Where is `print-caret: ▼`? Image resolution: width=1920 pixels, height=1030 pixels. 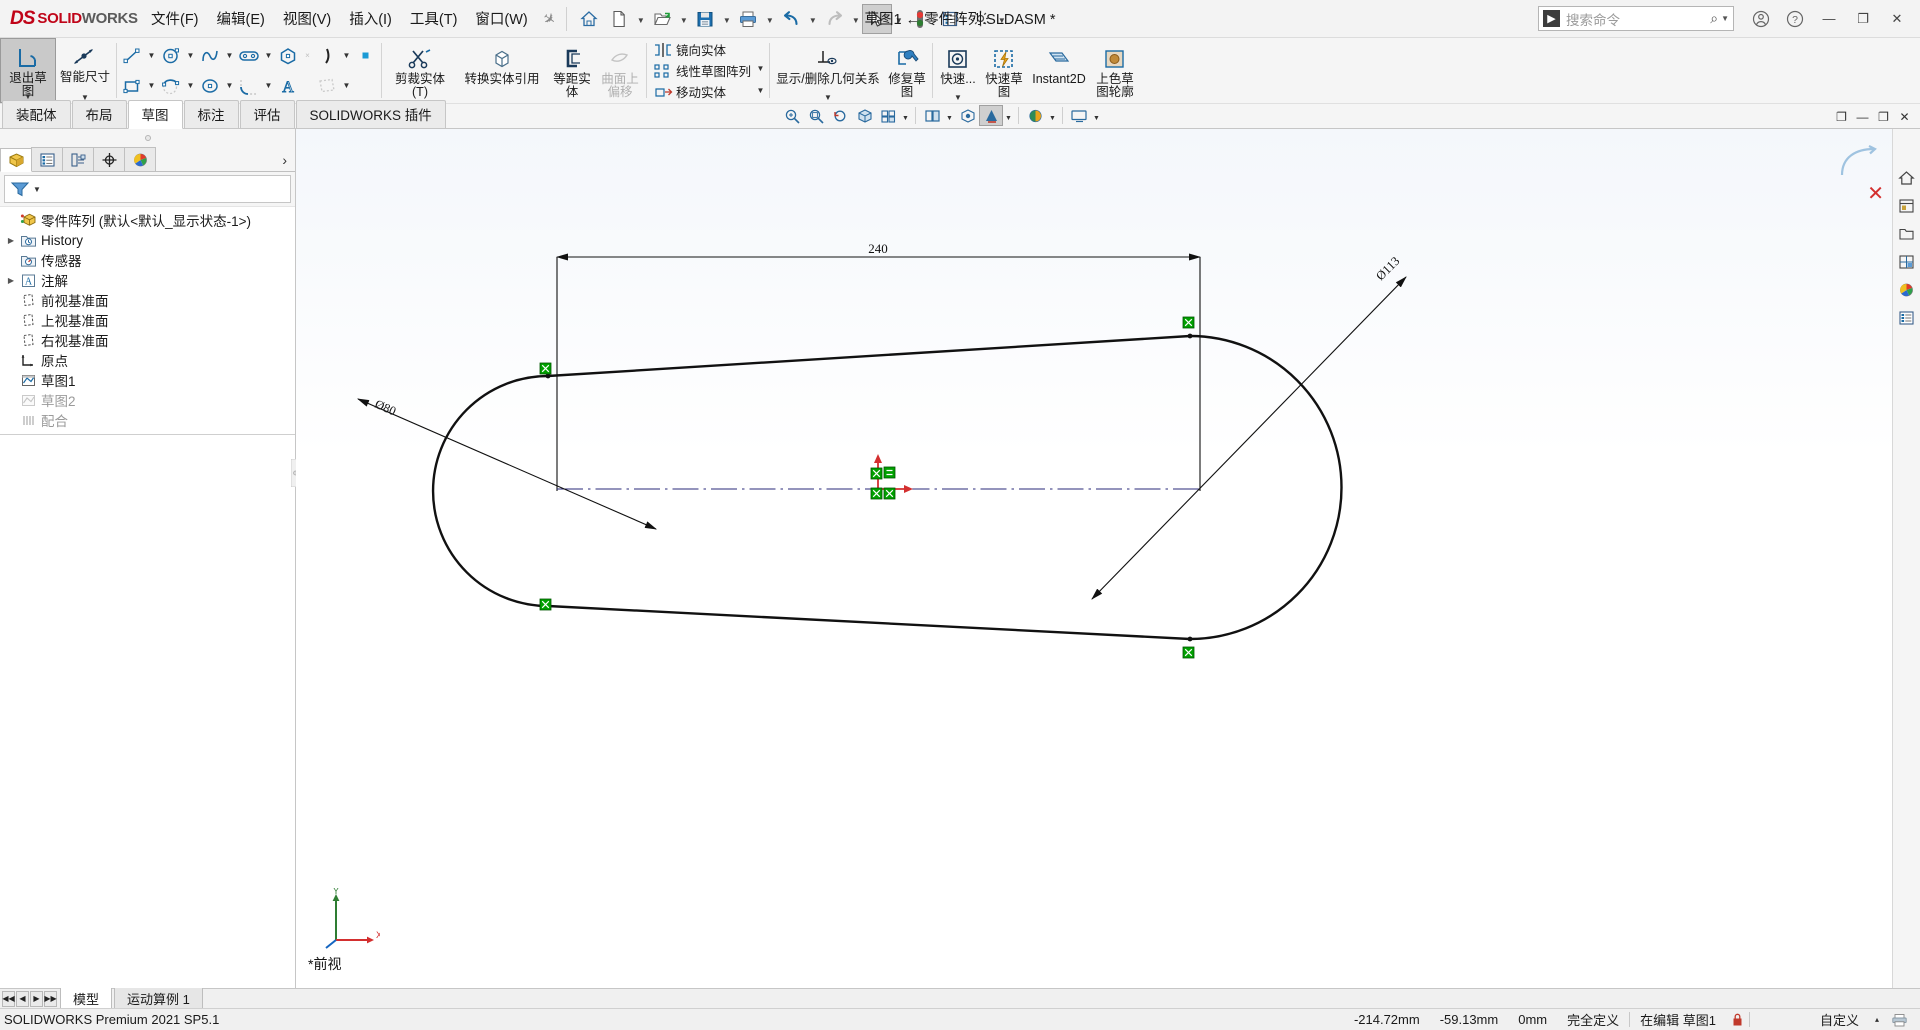
print-caret: ▼ is located at coordinates (769, 19).